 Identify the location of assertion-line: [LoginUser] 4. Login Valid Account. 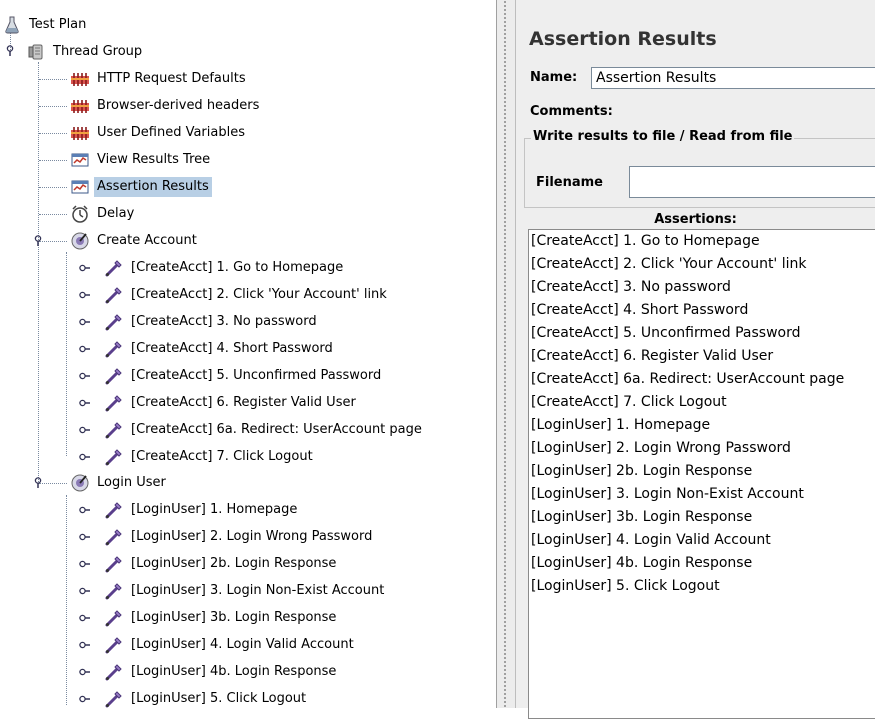
(651, 540).